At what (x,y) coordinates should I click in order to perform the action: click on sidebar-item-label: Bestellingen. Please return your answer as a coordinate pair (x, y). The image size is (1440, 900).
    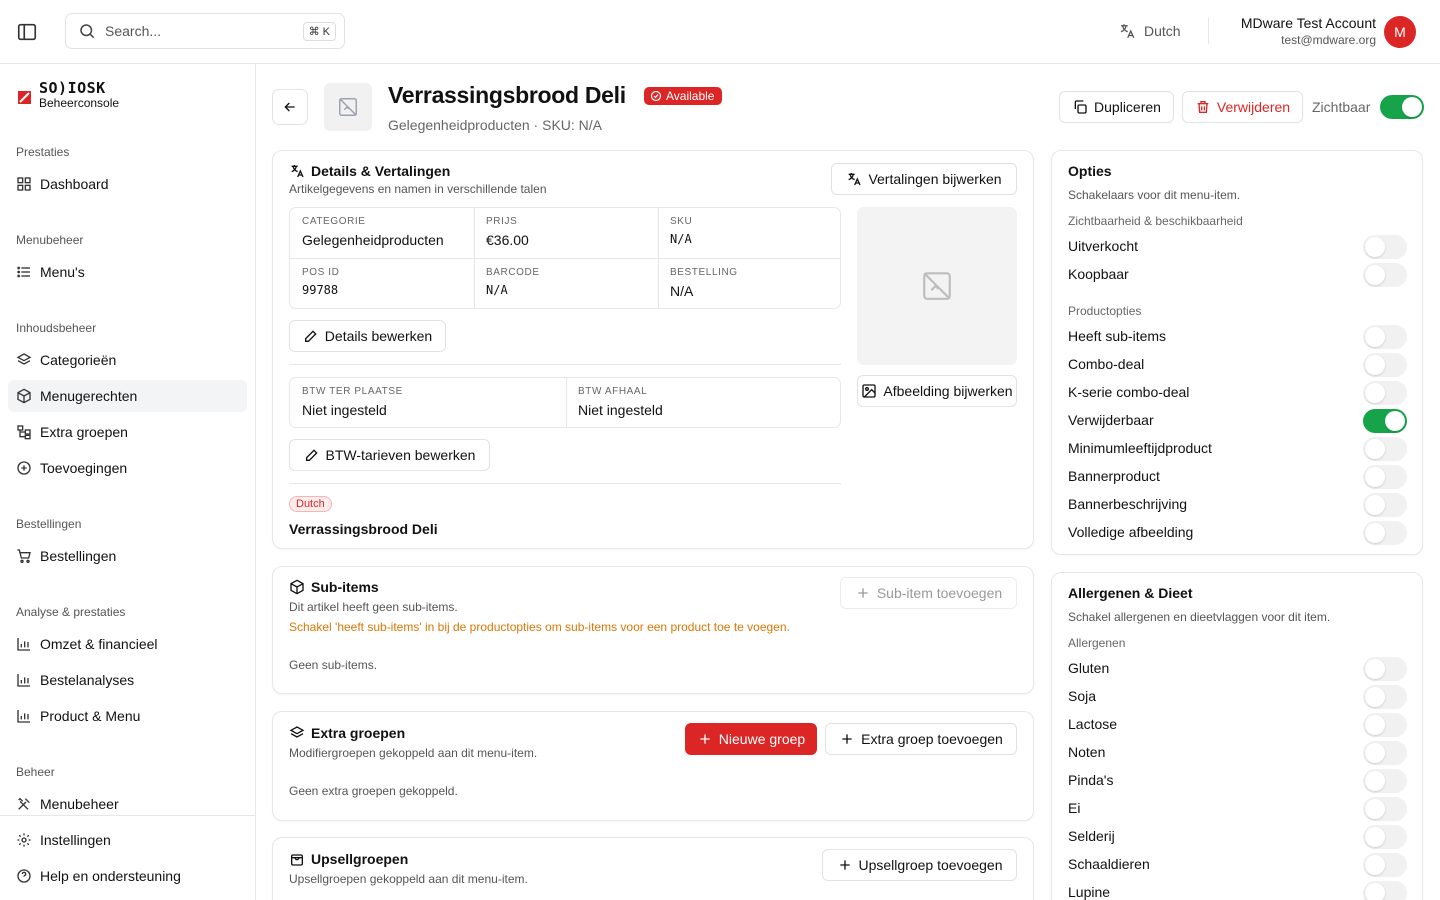
    Looking at the image, I should click on (78, 556).